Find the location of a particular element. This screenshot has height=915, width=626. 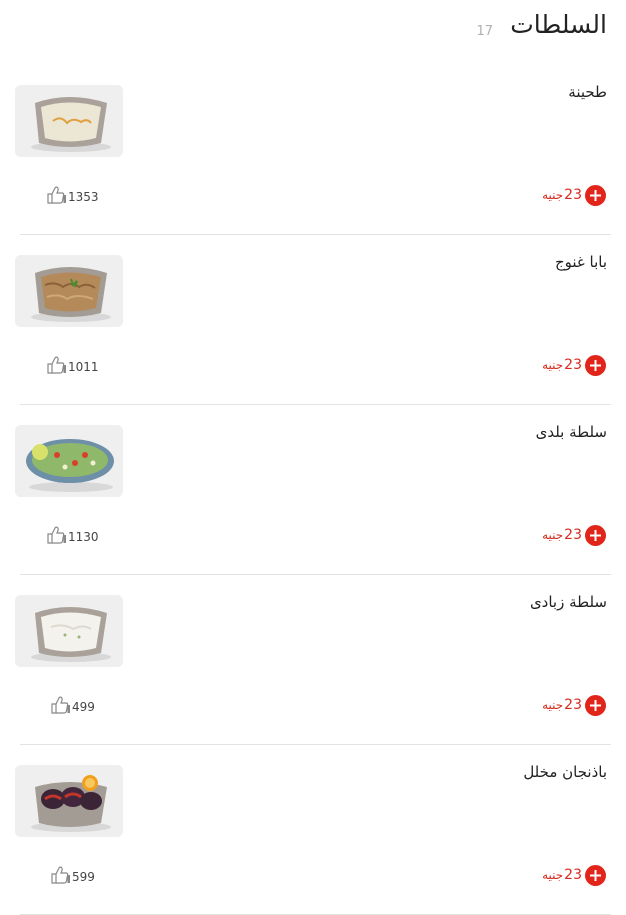

menu-item-name: سلطة زبادى is located at coordinates (568, 602).